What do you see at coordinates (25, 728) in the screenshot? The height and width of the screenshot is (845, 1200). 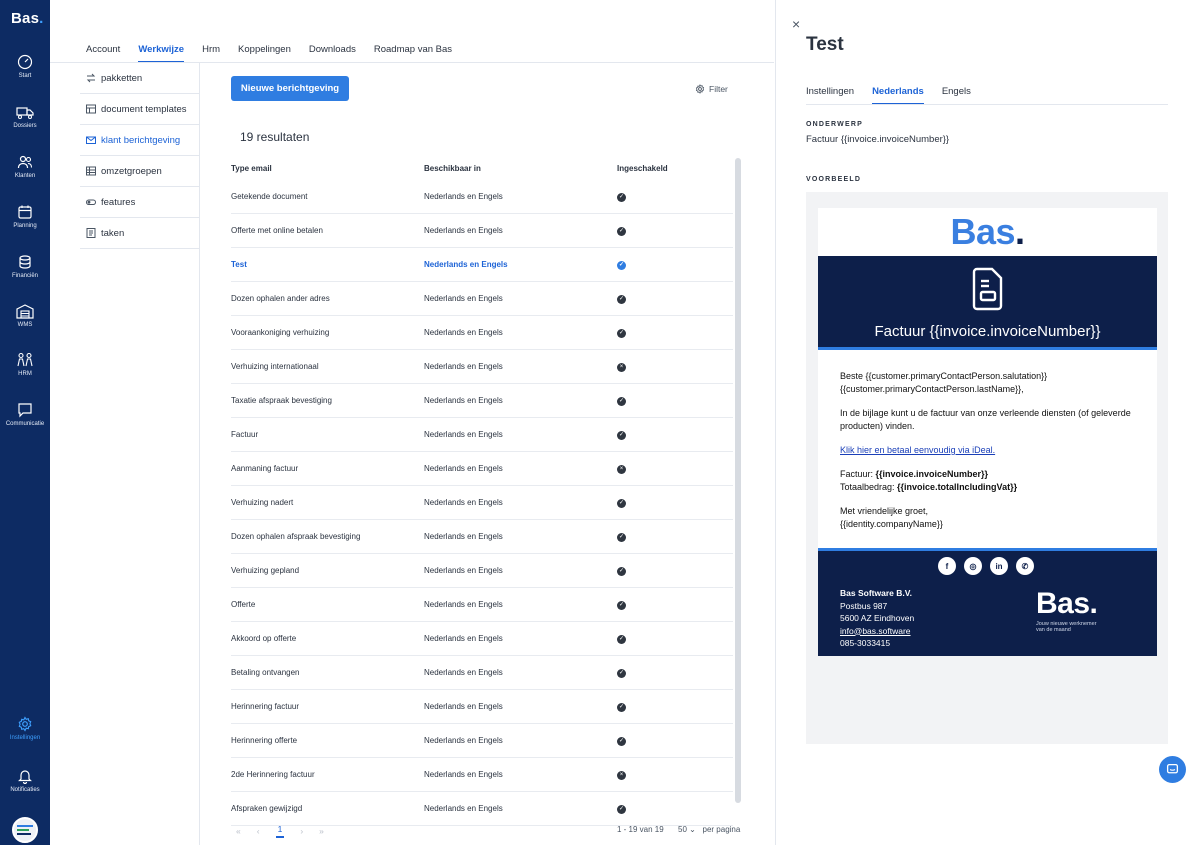 I see `rail-item-instellingen: Instellingen` at bounding box center [25, 728].